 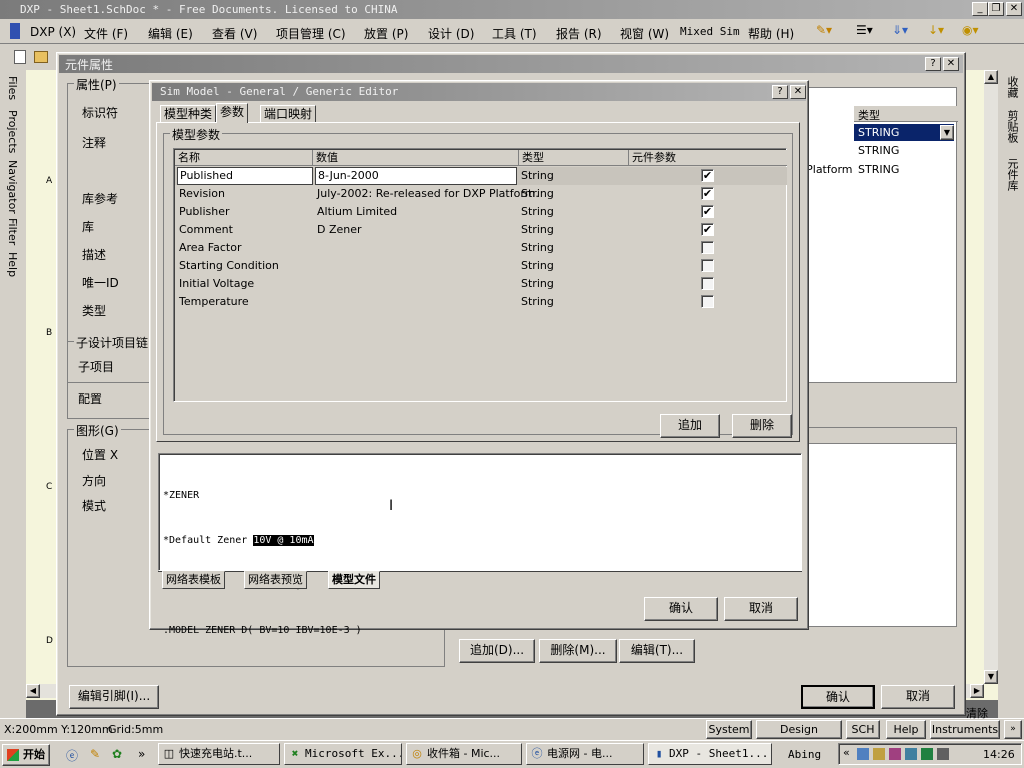 What do you see at coordinates (991, 677) in the screenshot?
I see `scroll-down-icon: ▼` at bounding box center [991, 677].